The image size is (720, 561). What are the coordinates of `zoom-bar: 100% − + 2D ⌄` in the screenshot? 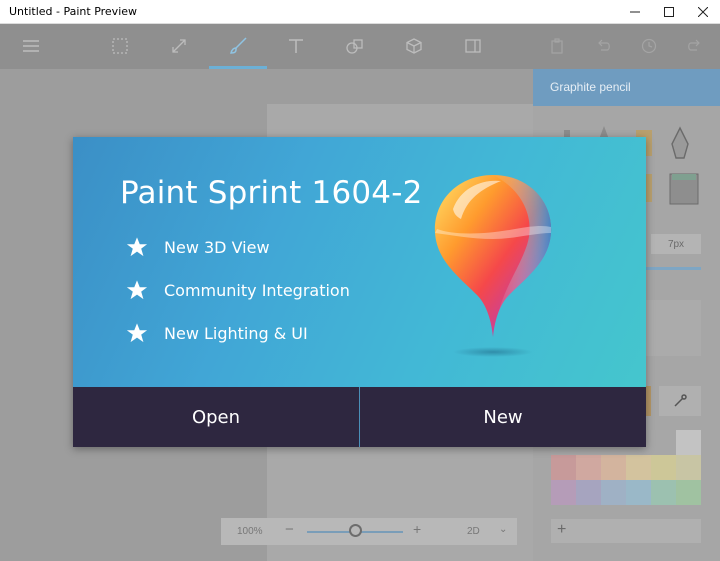 It's located at (369, 531).